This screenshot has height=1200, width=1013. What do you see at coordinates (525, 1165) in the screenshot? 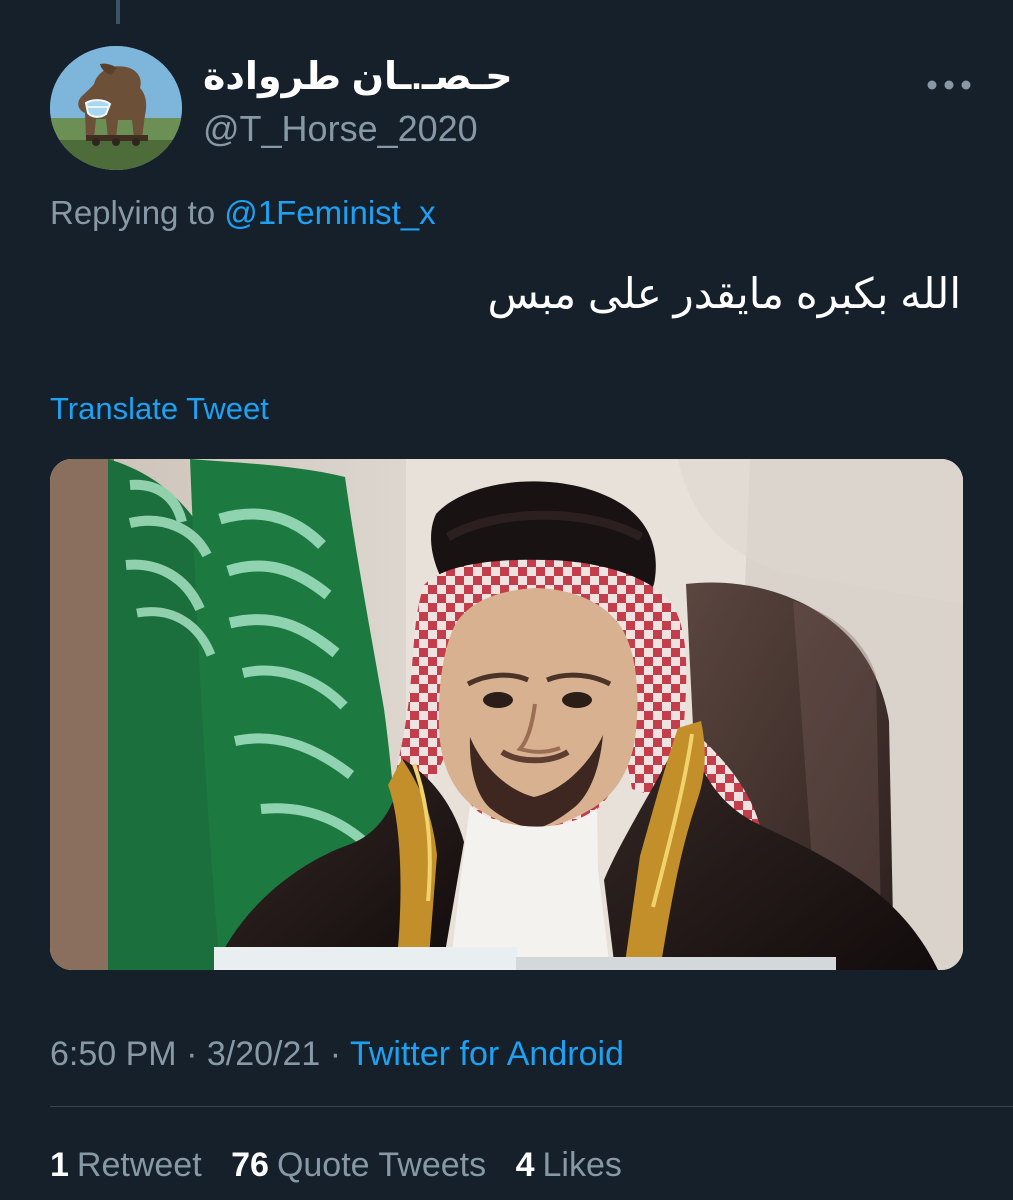
I see `likes-count: 4` at bounding box center [525, 1165].